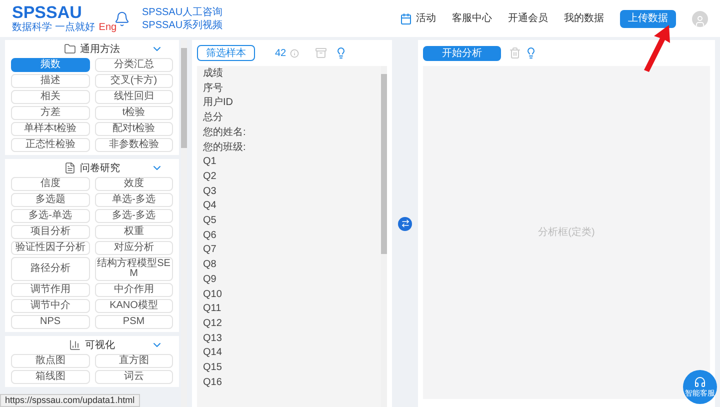  I want to click on method-button: 单样本t检验, so click(50, 129).